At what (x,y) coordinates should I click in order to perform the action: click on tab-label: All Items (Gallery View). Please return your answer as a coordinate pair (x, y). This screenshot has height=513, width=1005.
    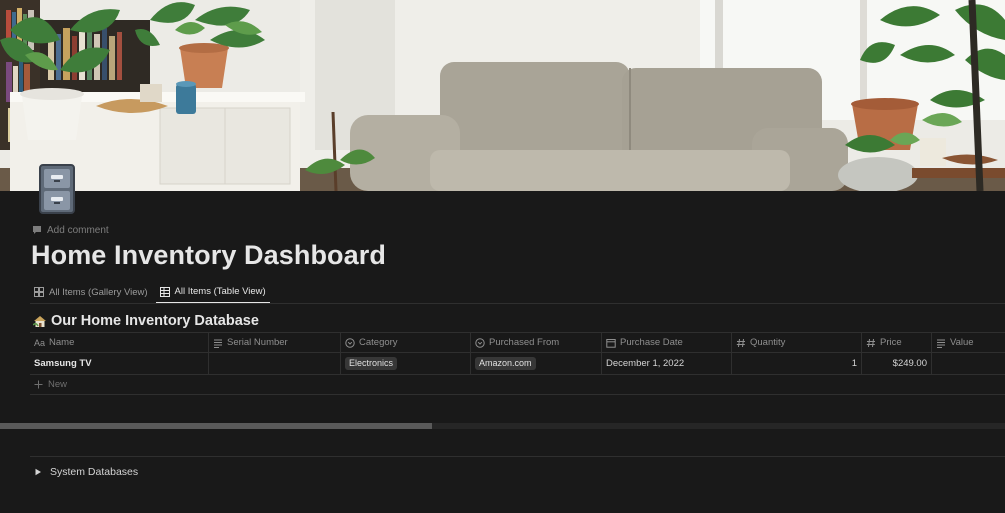
    Looking at the image, I should click on (98, 292).